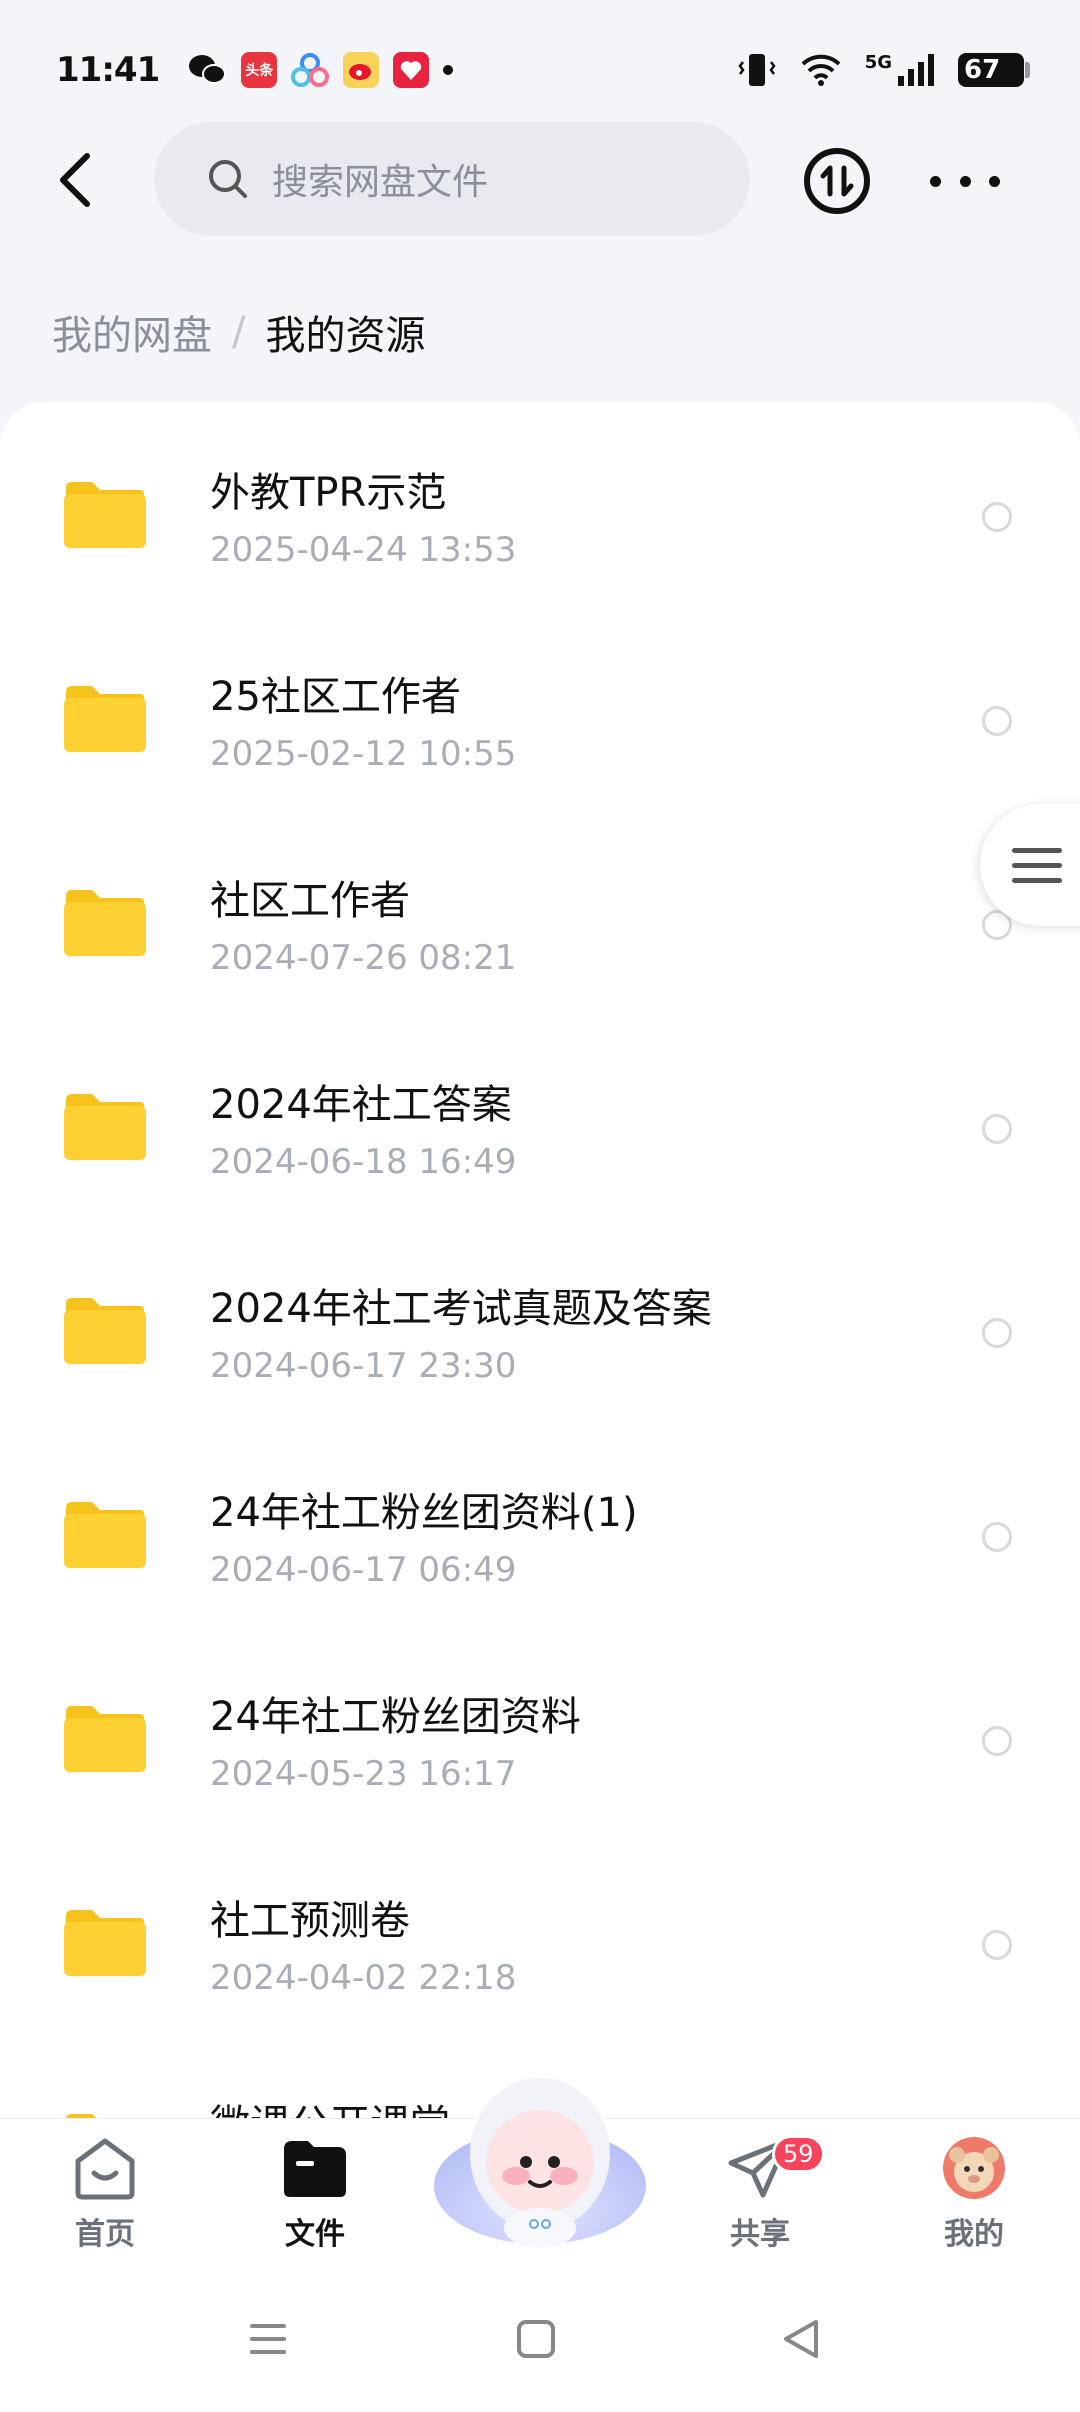 This screenshot has height=2412, width=1080. I want to click on notification-icons: 头条, so click(320, 70).